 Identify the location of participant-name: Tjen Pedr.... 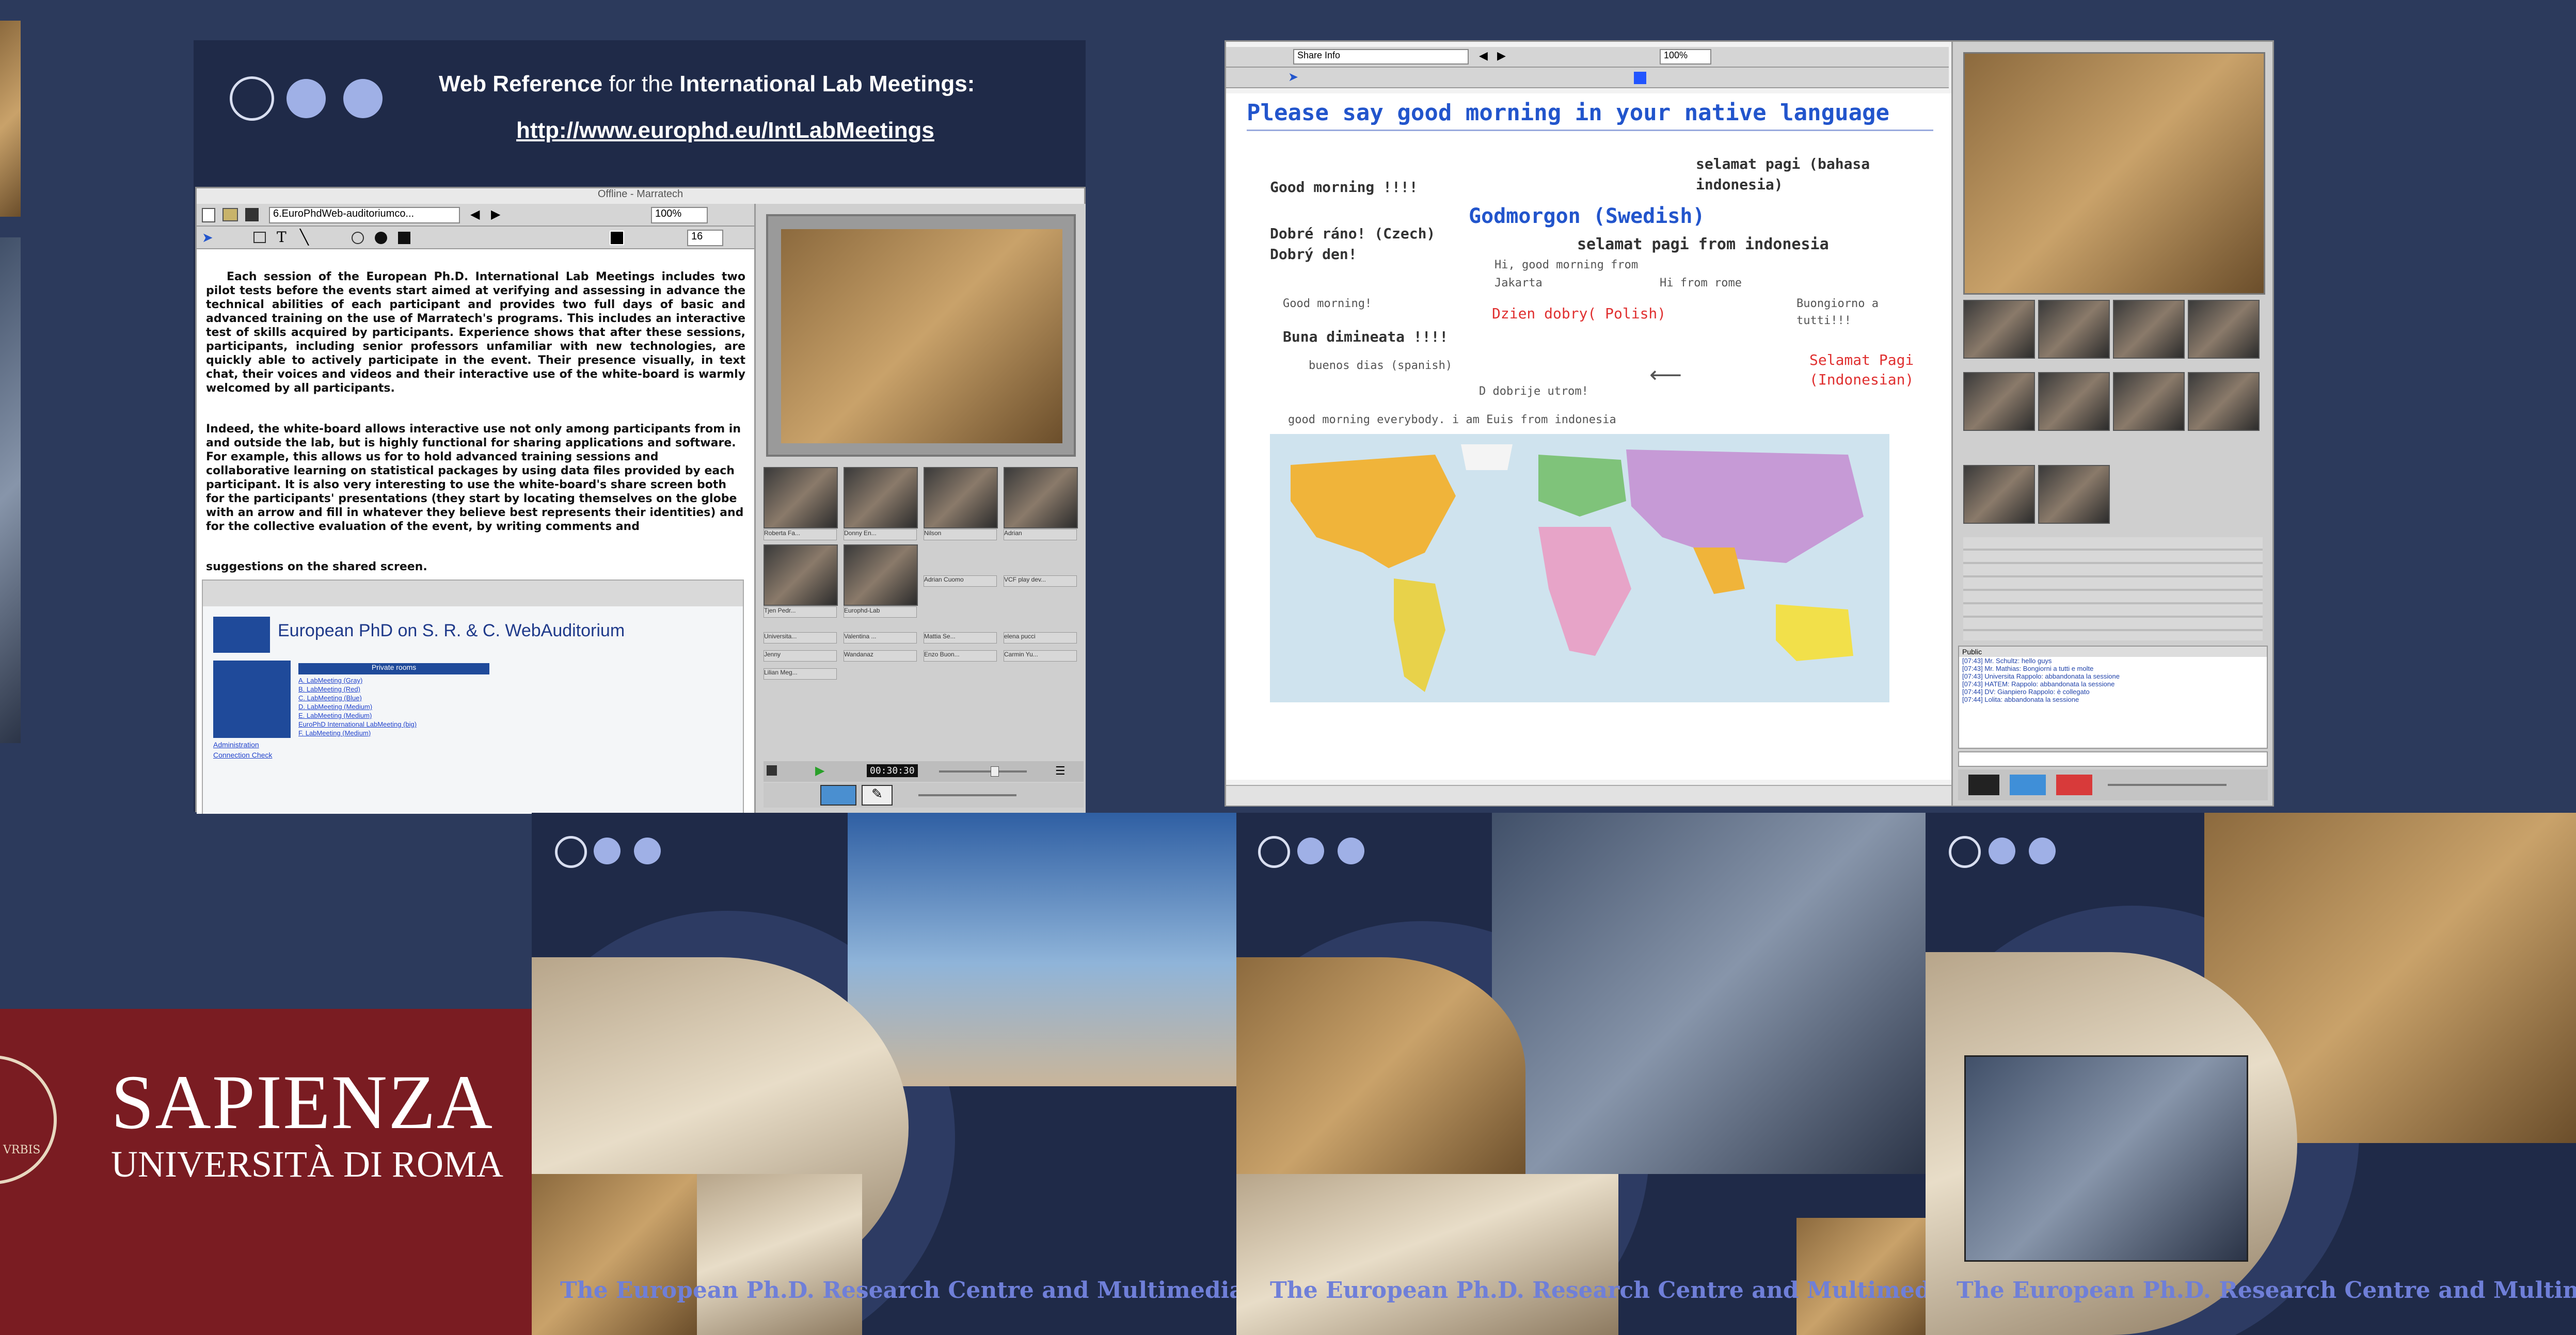
(800, 612).